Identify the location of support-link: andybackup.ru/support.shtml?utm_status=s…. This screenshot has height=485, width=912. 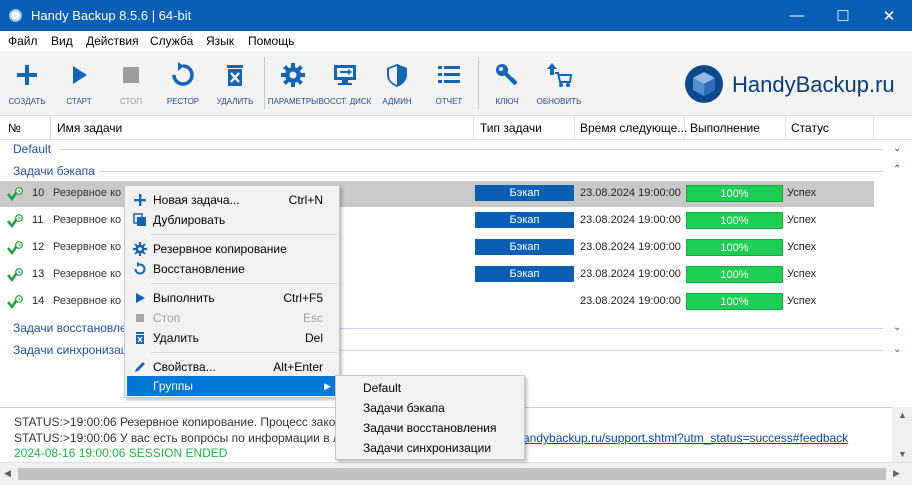
(685, 438).